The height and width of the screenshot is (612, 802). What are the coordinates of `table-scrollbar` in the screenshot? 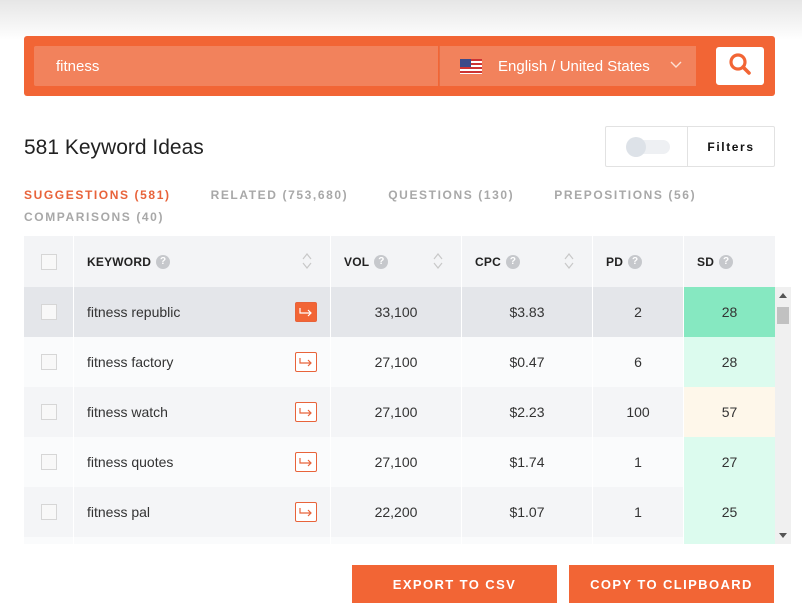 It's located at (783, 415).